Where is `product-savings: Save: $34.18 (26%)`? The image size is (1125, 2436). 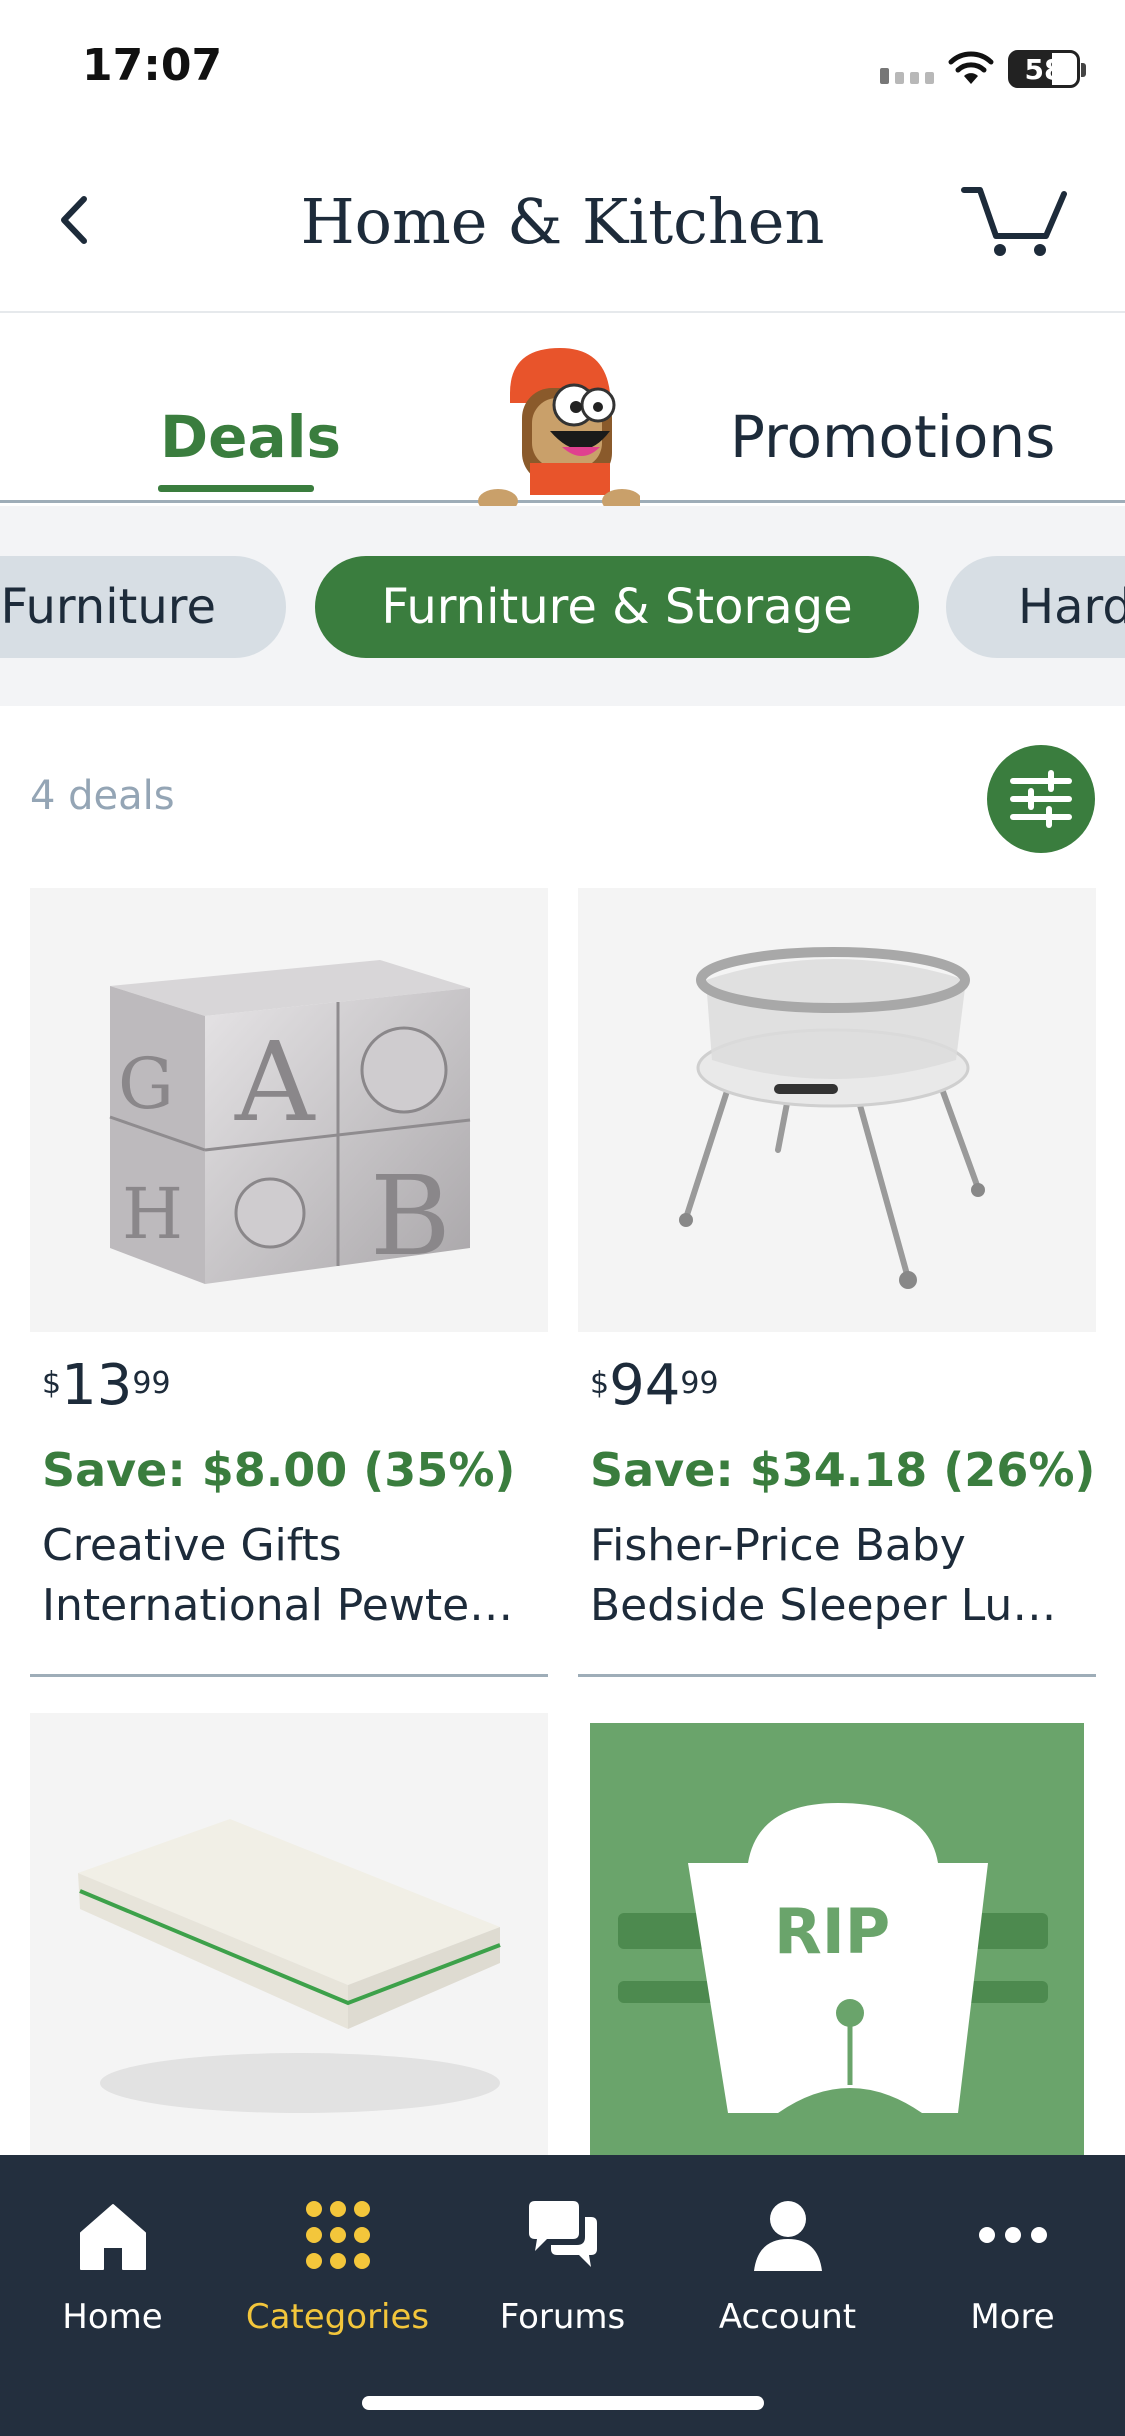
product-savings: Save: $34.18 (26%) is located at coordinates (843, 1470).